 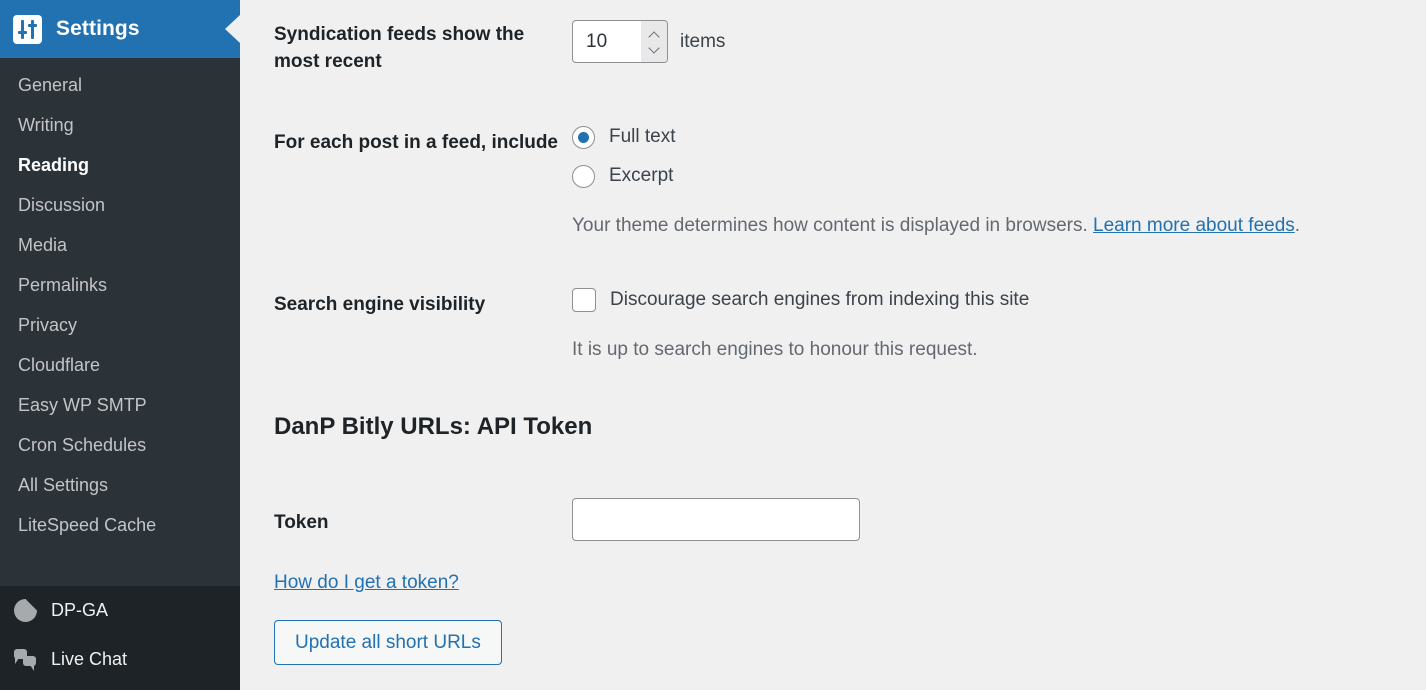 What do you see at coordinates (654, 35) in the screenshot?
I see `spinner-up-icon` at bounding box center [654, 35].